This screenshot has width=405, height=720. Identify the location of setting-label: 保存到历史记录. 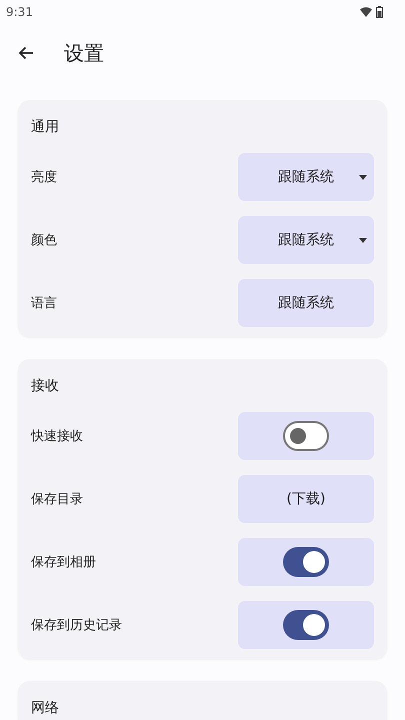
(76, 625).